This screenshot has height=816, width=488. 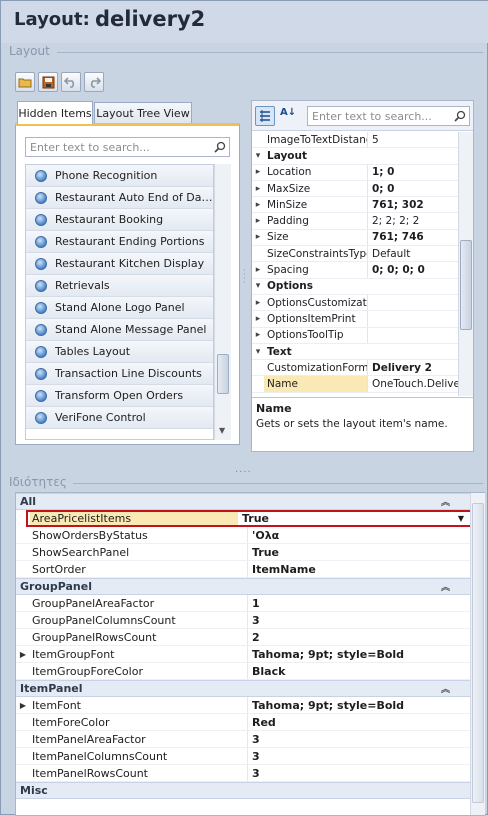 I want to click on property-category-row: ▾ Options, so click(x=355, y=287).